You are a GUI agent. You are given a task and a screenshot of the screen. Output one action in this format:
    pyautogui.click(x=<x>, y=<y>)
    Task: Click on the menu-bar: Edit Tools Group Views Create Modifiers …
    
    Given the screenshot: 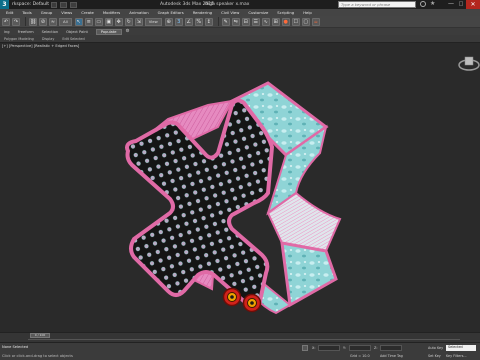 What is the action you would take?
    pyautogui.click(x=240, y=12)
    